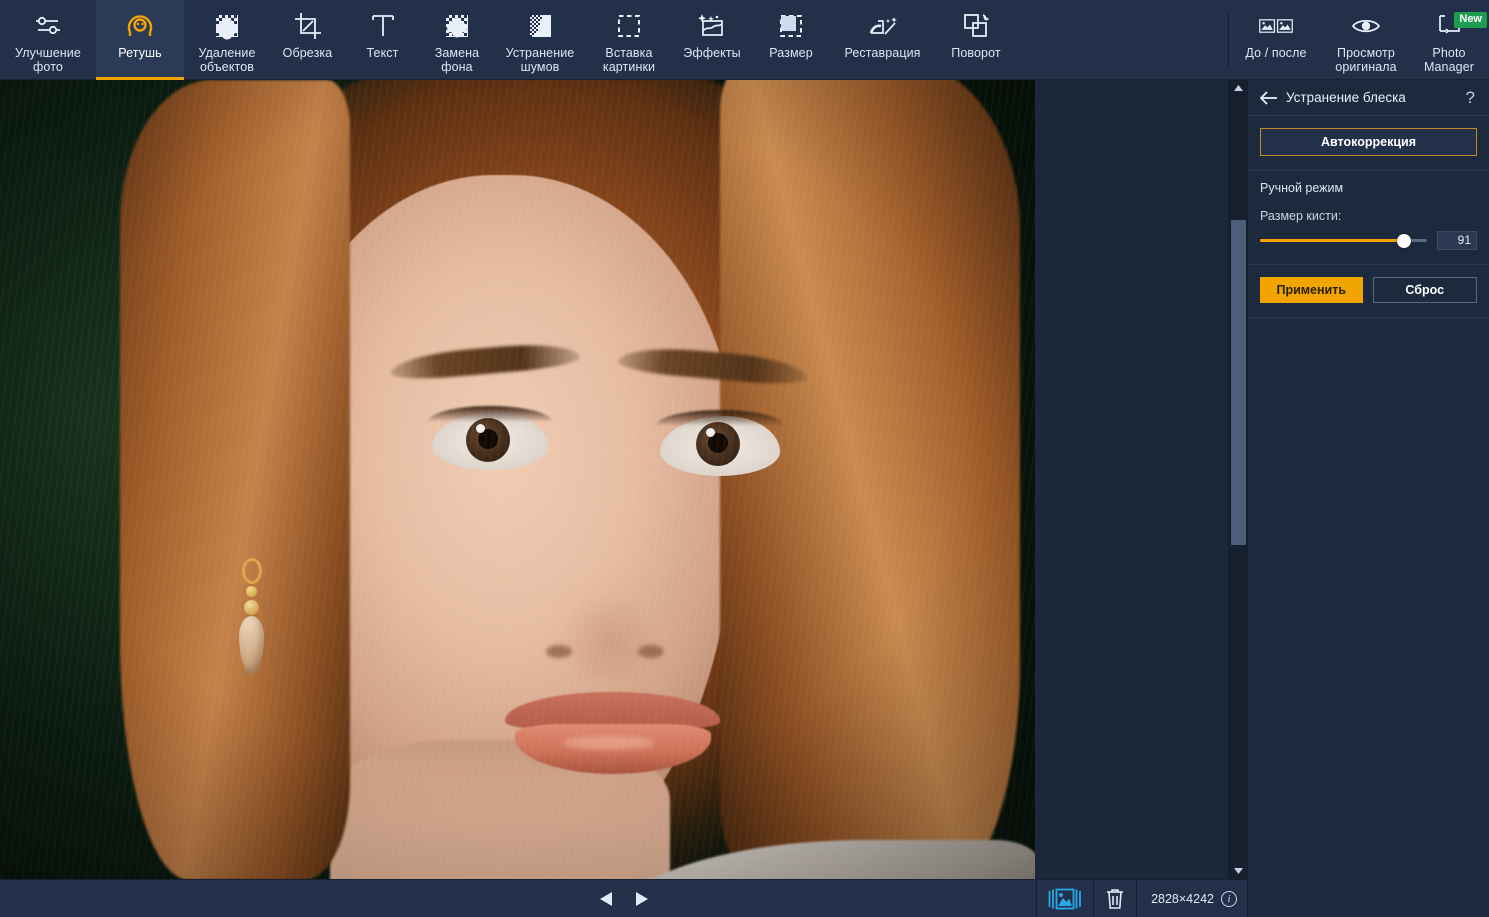 The image size is (1489, 917). What do you see at coordinates (1301, 216) in the screenshot?
I see `brush-size-label: Размер кисти:` at bounding box center [1301, 216].